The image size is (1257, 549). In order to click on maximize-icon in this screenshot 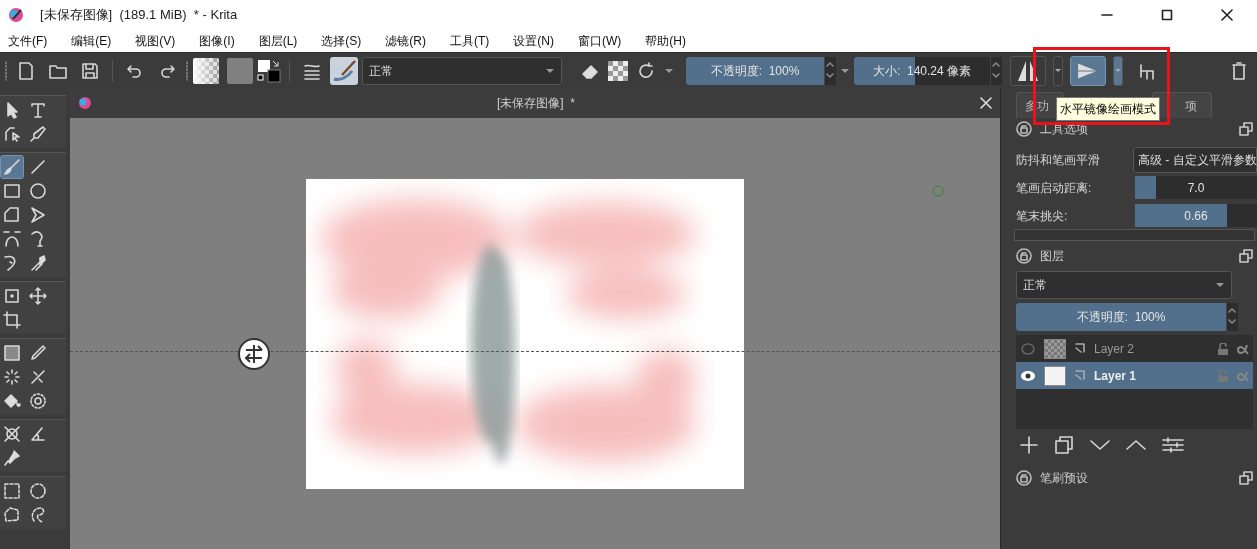, I will do `click(1167, 15)`.